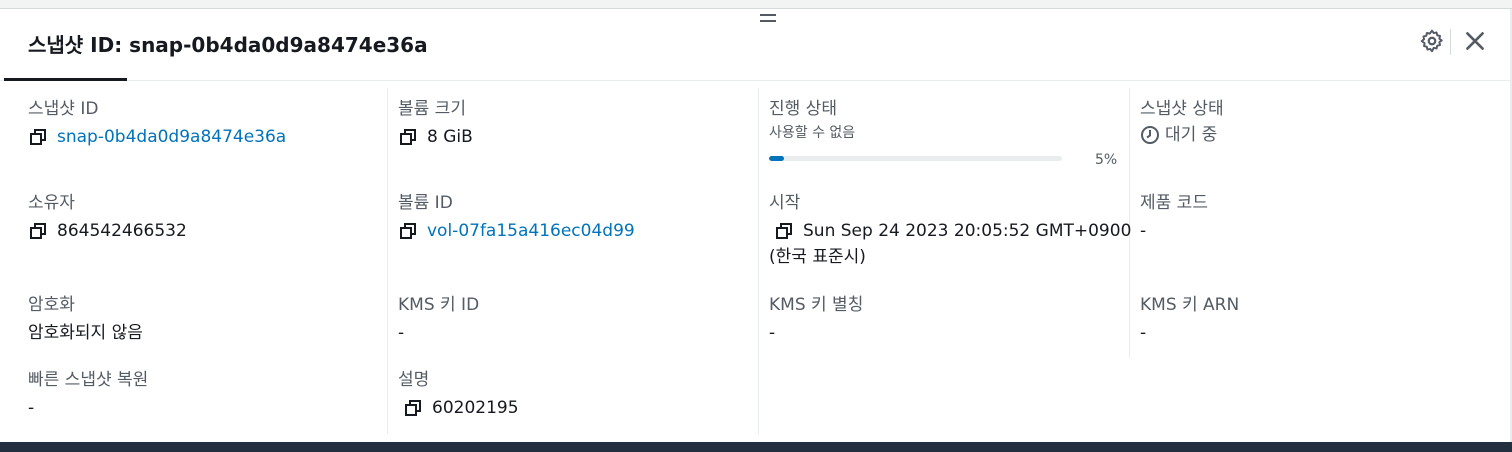  I want to click on field-value: 대기 중, so click(1315, 135).